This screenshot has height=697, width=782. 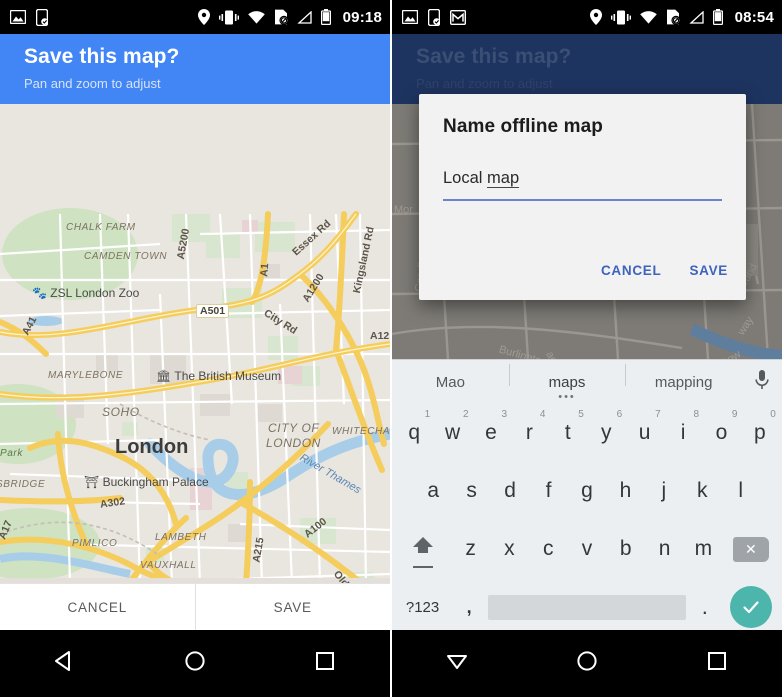 I want to click on key-z: z, so click(x=470, y=549).